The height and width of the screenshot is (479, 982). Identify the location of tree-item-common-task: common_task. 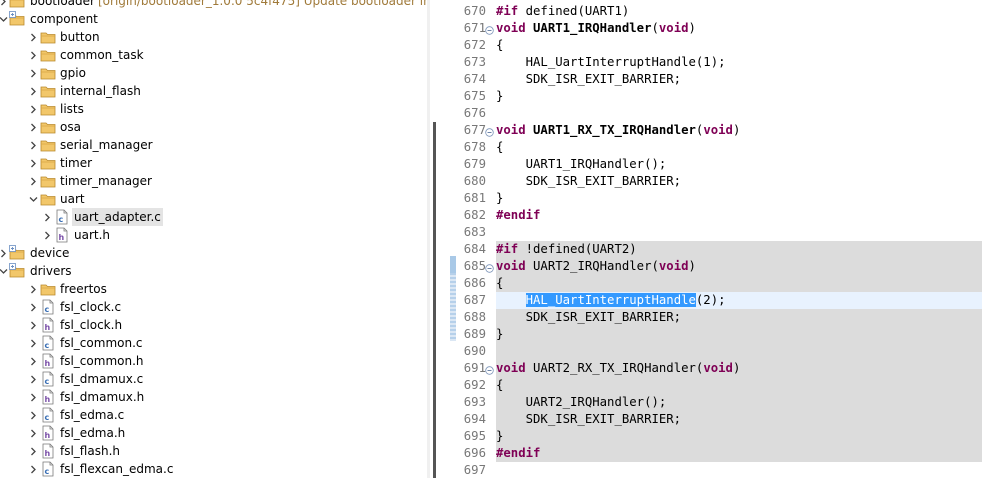
(213, 55).